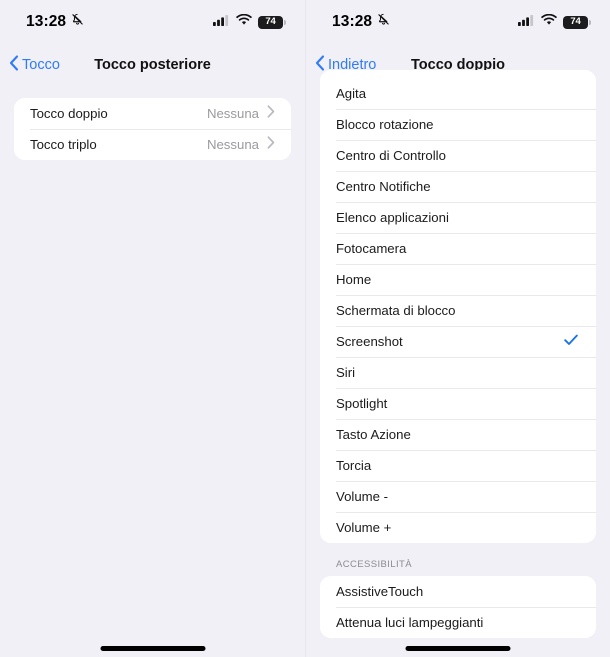 Image resolution: width=610 pixels, height=657 pixels. What do you see at coordinates (385, 124) in the screenshot?
I see `list-item-label: Blocco rotazione` at bounding box center [385, 124].